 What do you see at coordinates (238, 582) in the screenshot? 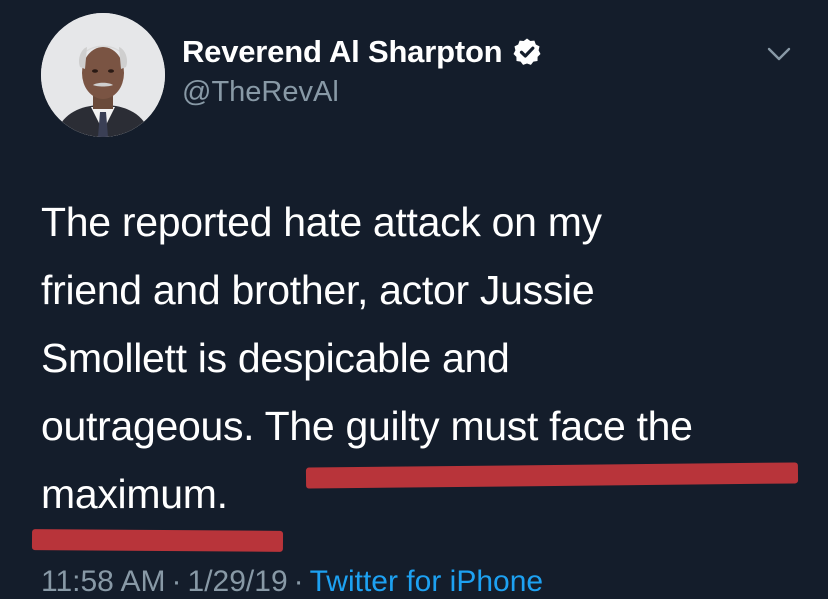
I see `tweet-date: 1/29/19` at bounding box center [238, 582].